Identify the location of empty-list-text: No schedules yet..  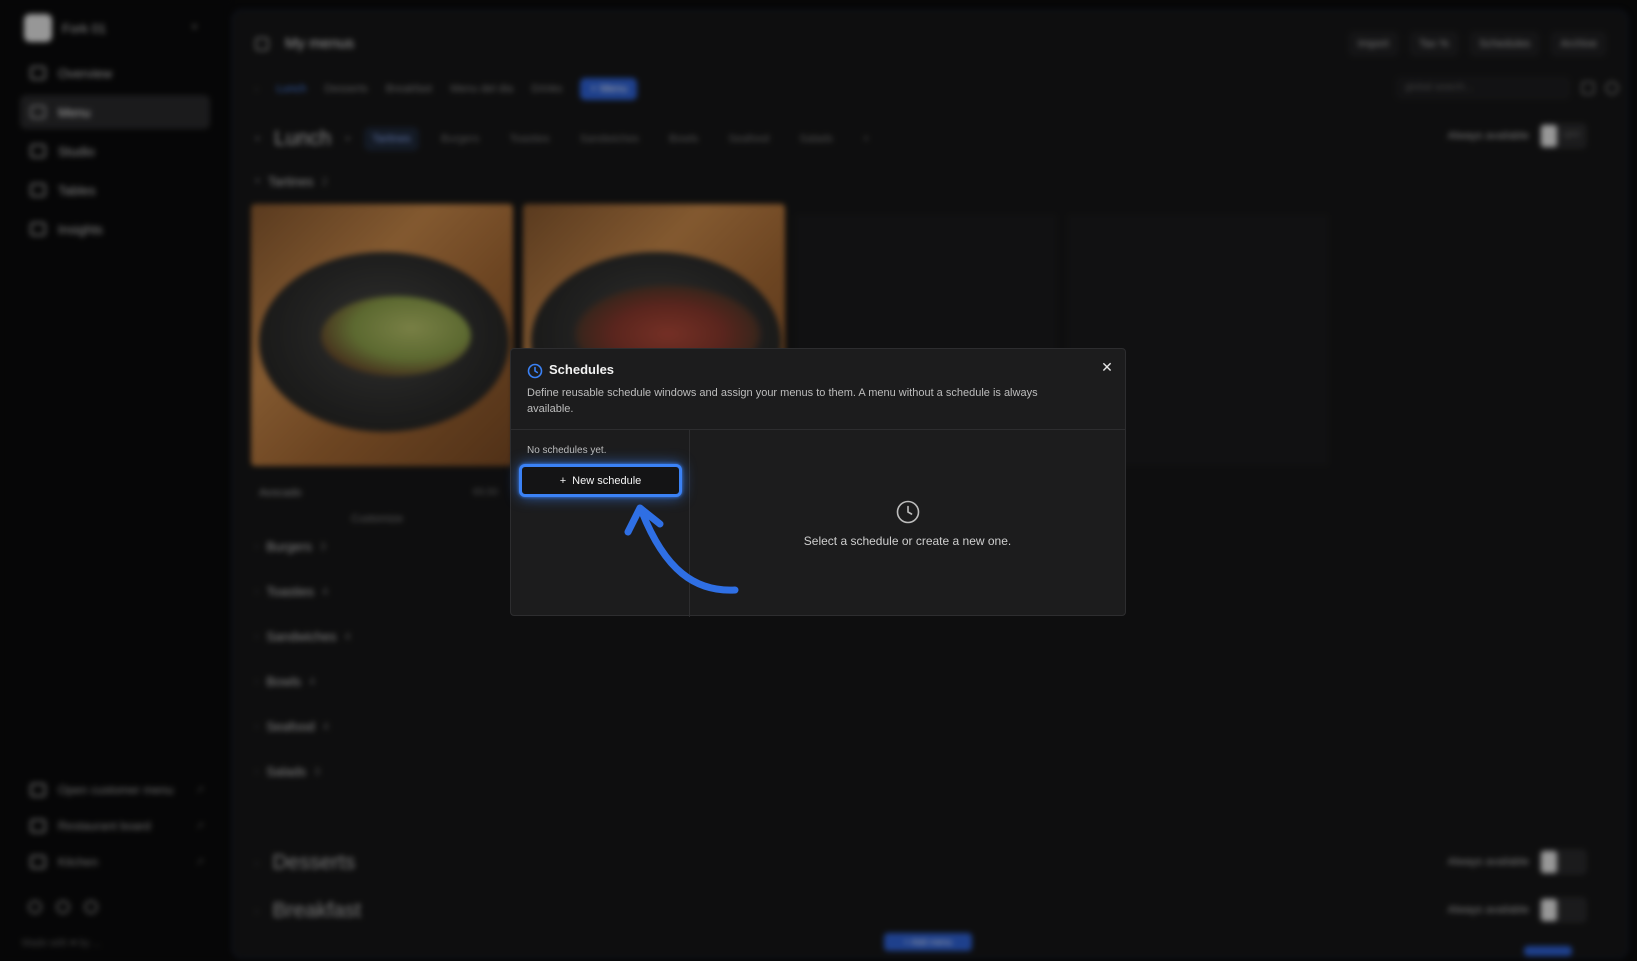
(567, 450).